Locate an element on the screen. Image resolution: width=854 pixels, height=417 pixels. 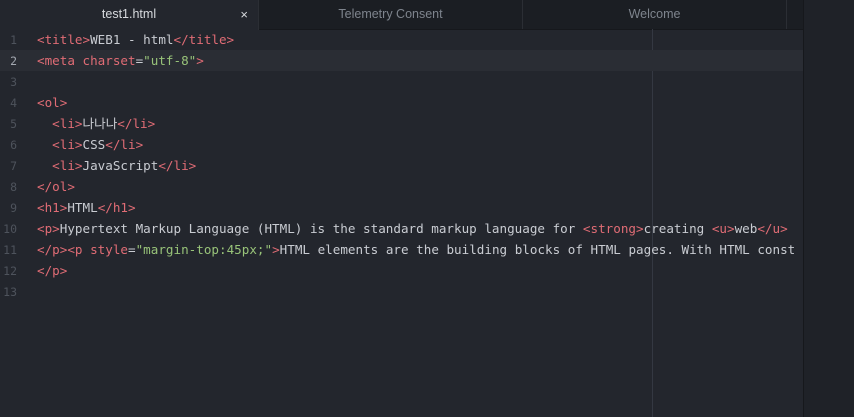
code-token-text: CSS is located at coordinates (94, 144).